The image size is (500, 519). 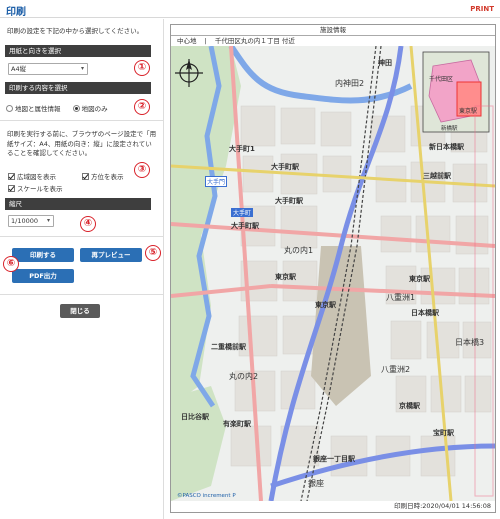 What do you see at coordinates (78, 51) in the screenshot?
I see `paper-section-heading: 用紙と向きを選択` at bounding box center [78, 51].